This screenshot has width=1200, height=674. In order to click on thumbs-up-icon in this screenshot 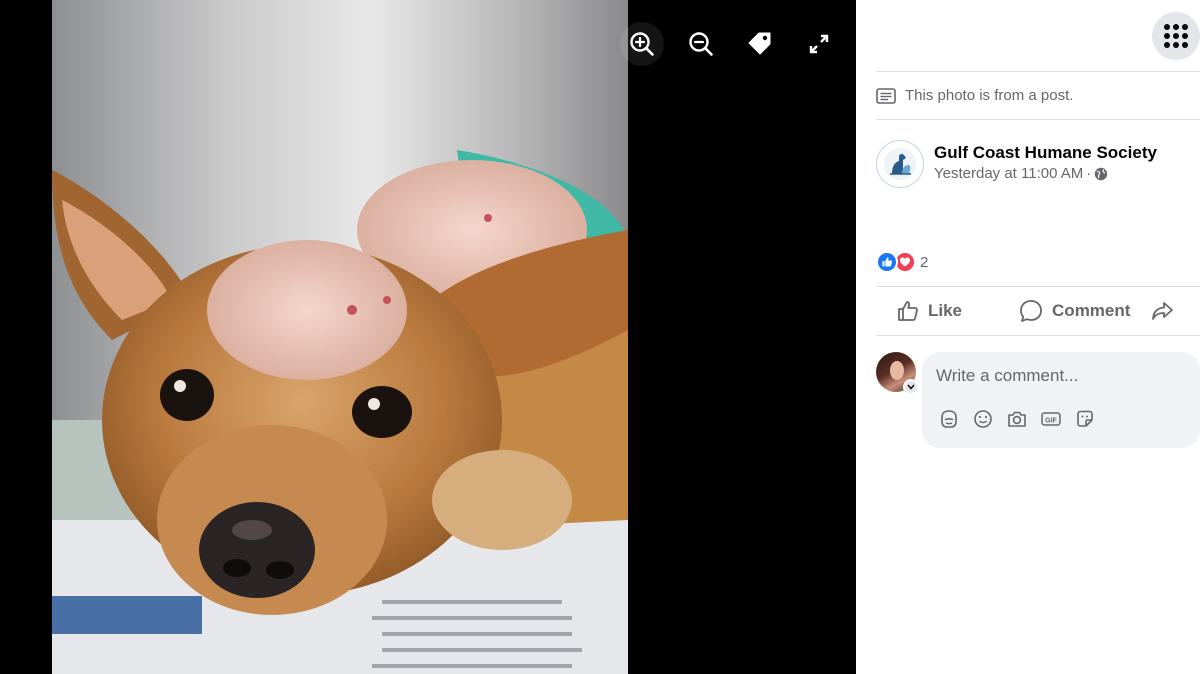, I will do `click(908, 311)`.